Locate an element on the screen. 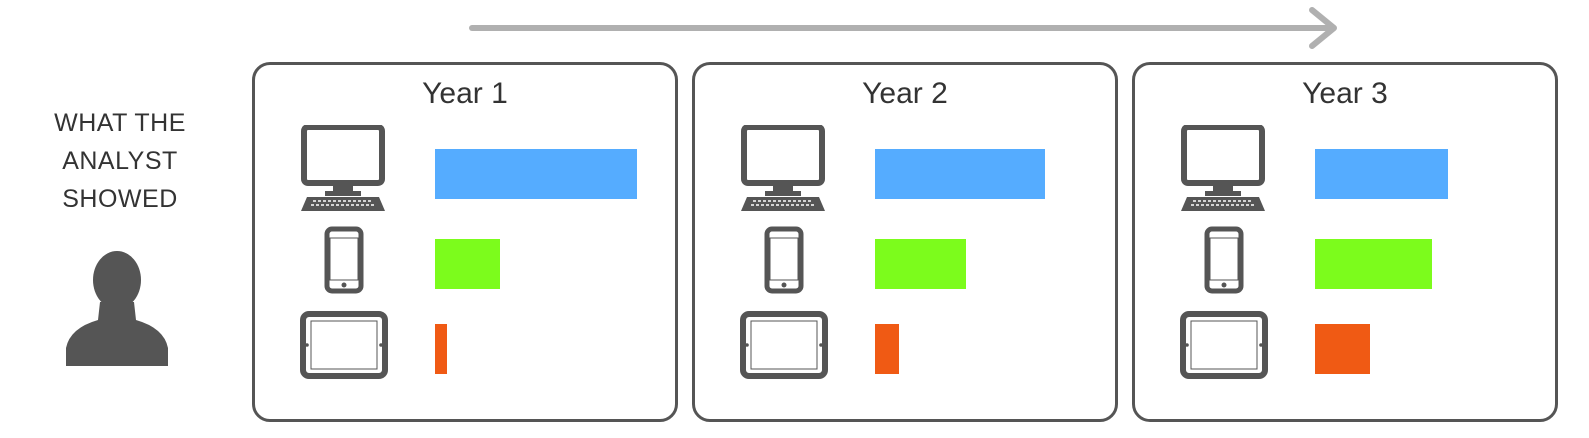  analyst-label: WHAT THE ANALYST SHOWED is located at coordinates (120, 161).